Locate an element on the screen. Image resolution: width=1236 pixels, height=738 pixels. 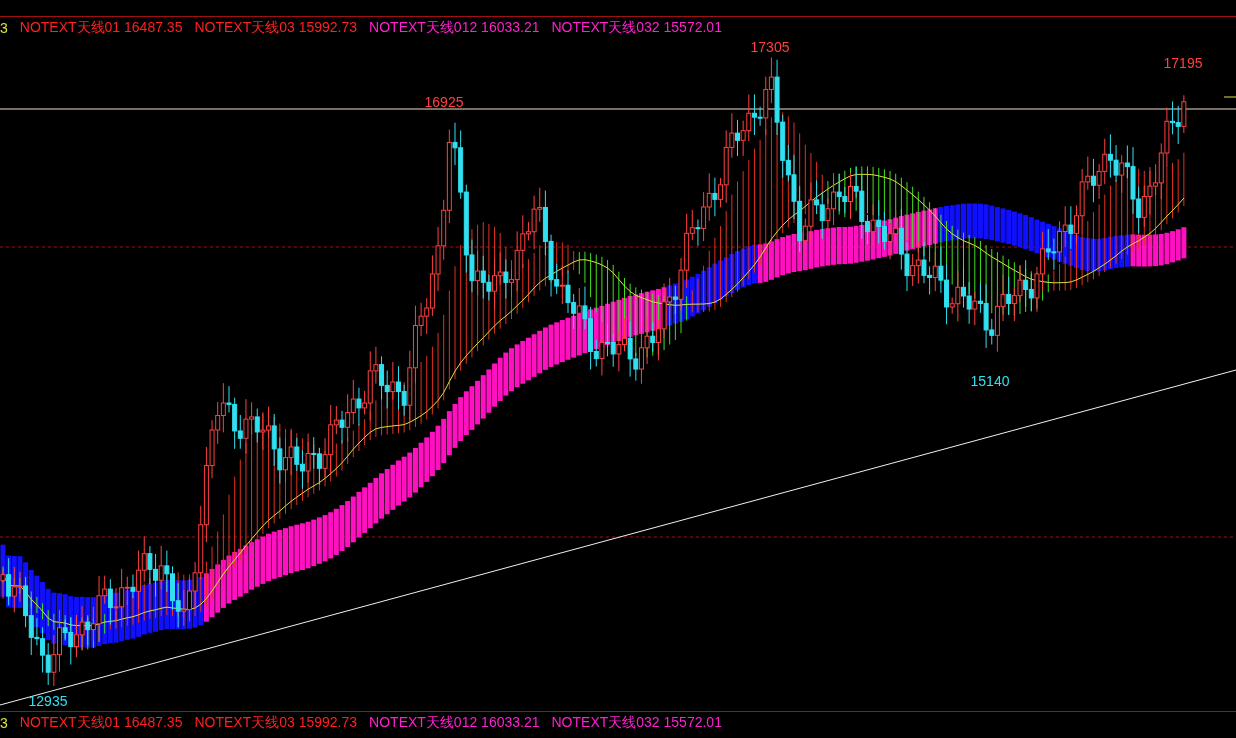
price-label: 17195 is located at coordinates (1183, 63).